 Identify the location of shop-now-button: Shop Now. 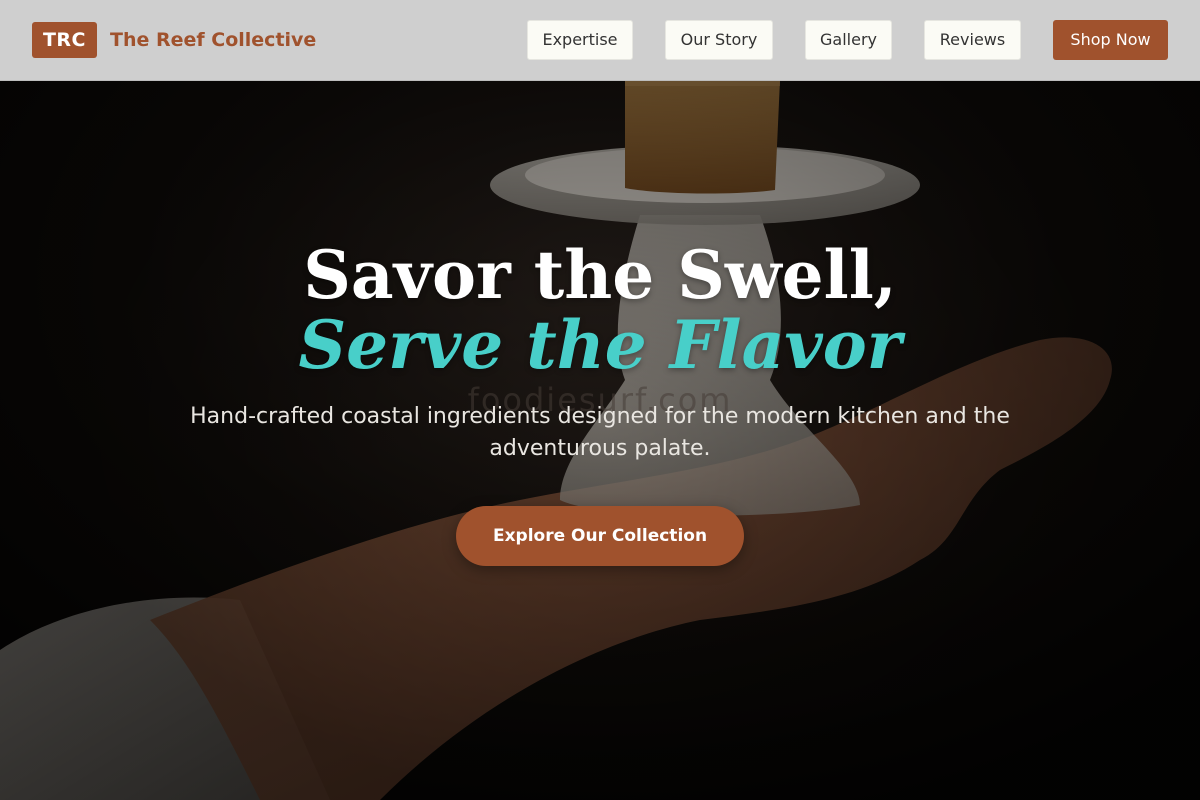
(1110, 40).